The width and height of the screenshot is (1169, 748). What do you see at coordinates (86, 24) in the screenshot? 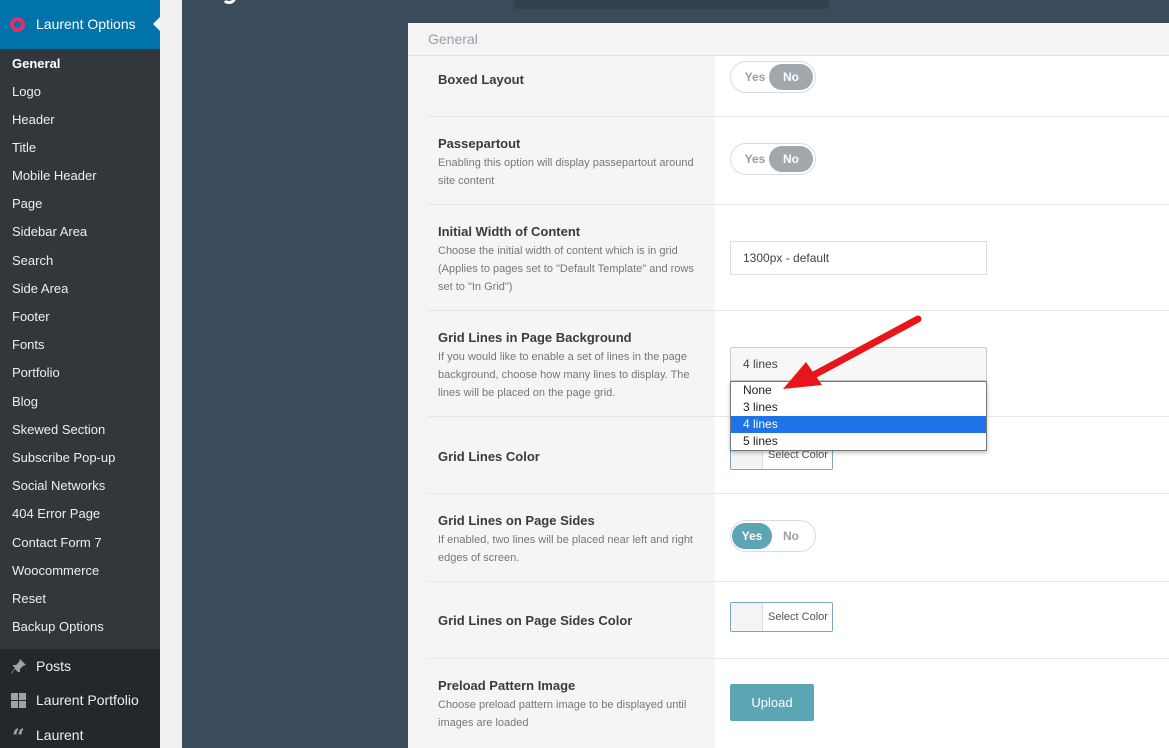
I see `menu-label: Laurent Options` at bounding box center [86, 24].